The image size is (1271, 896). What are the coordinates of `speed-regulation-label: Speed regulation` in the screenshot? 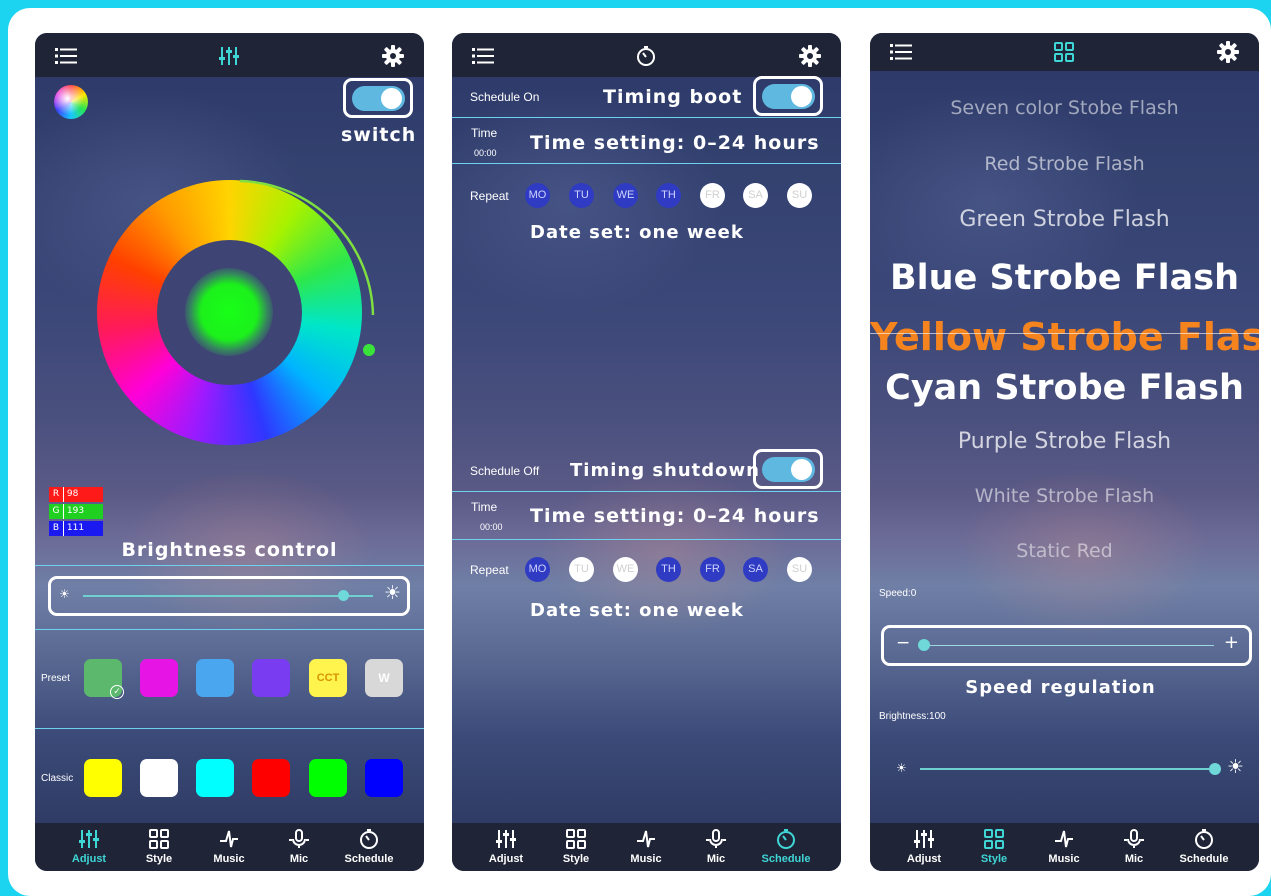 It's located at (1060, 687).